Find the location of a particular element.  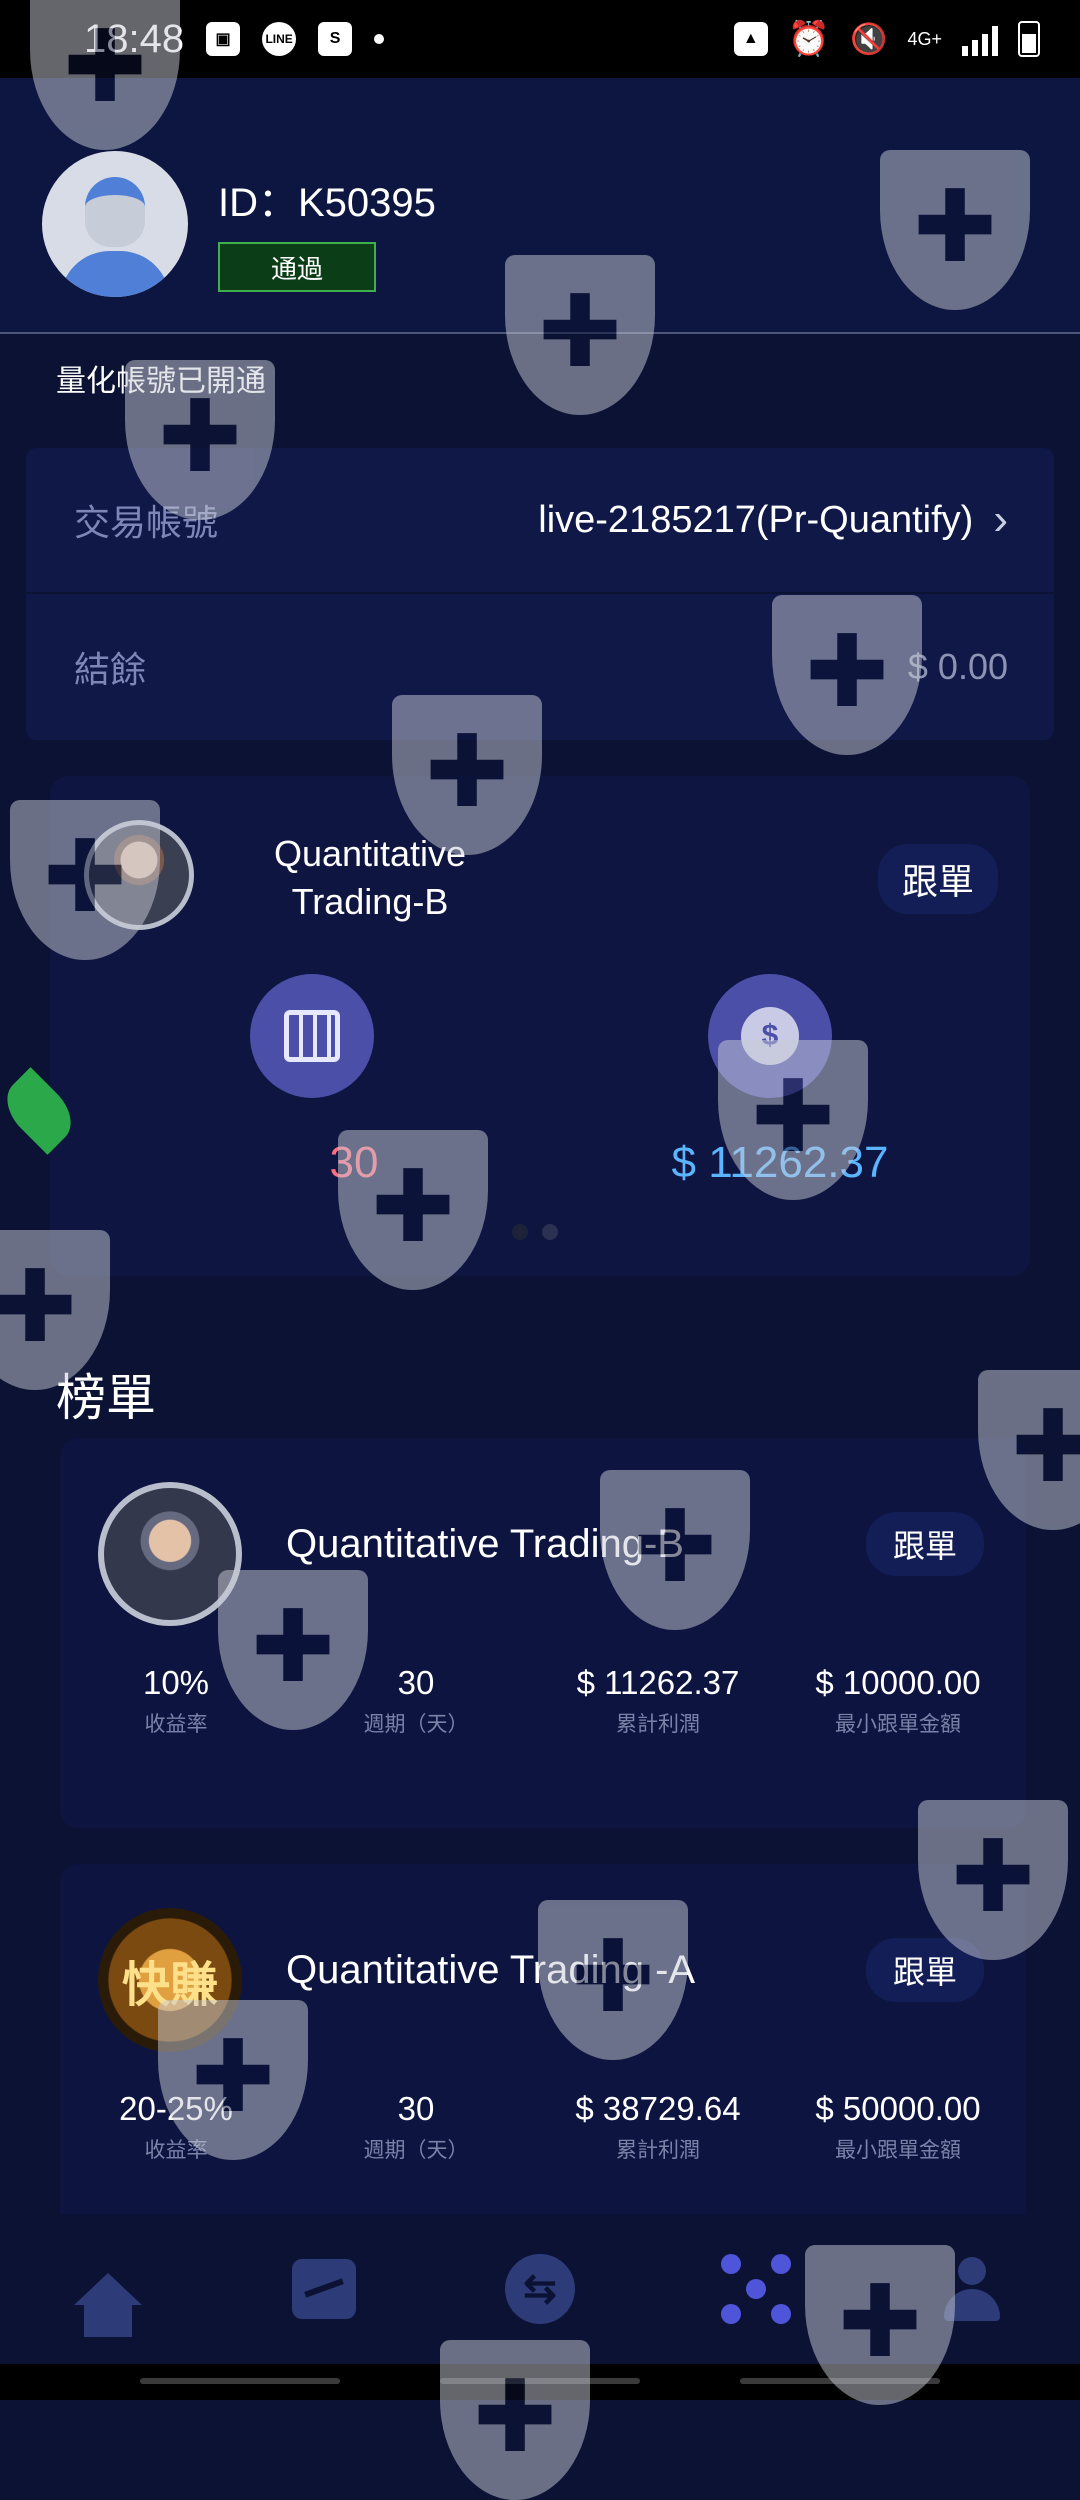

account-opened-notice: 量化帳號已開通 is located at coordinates (161, 381).